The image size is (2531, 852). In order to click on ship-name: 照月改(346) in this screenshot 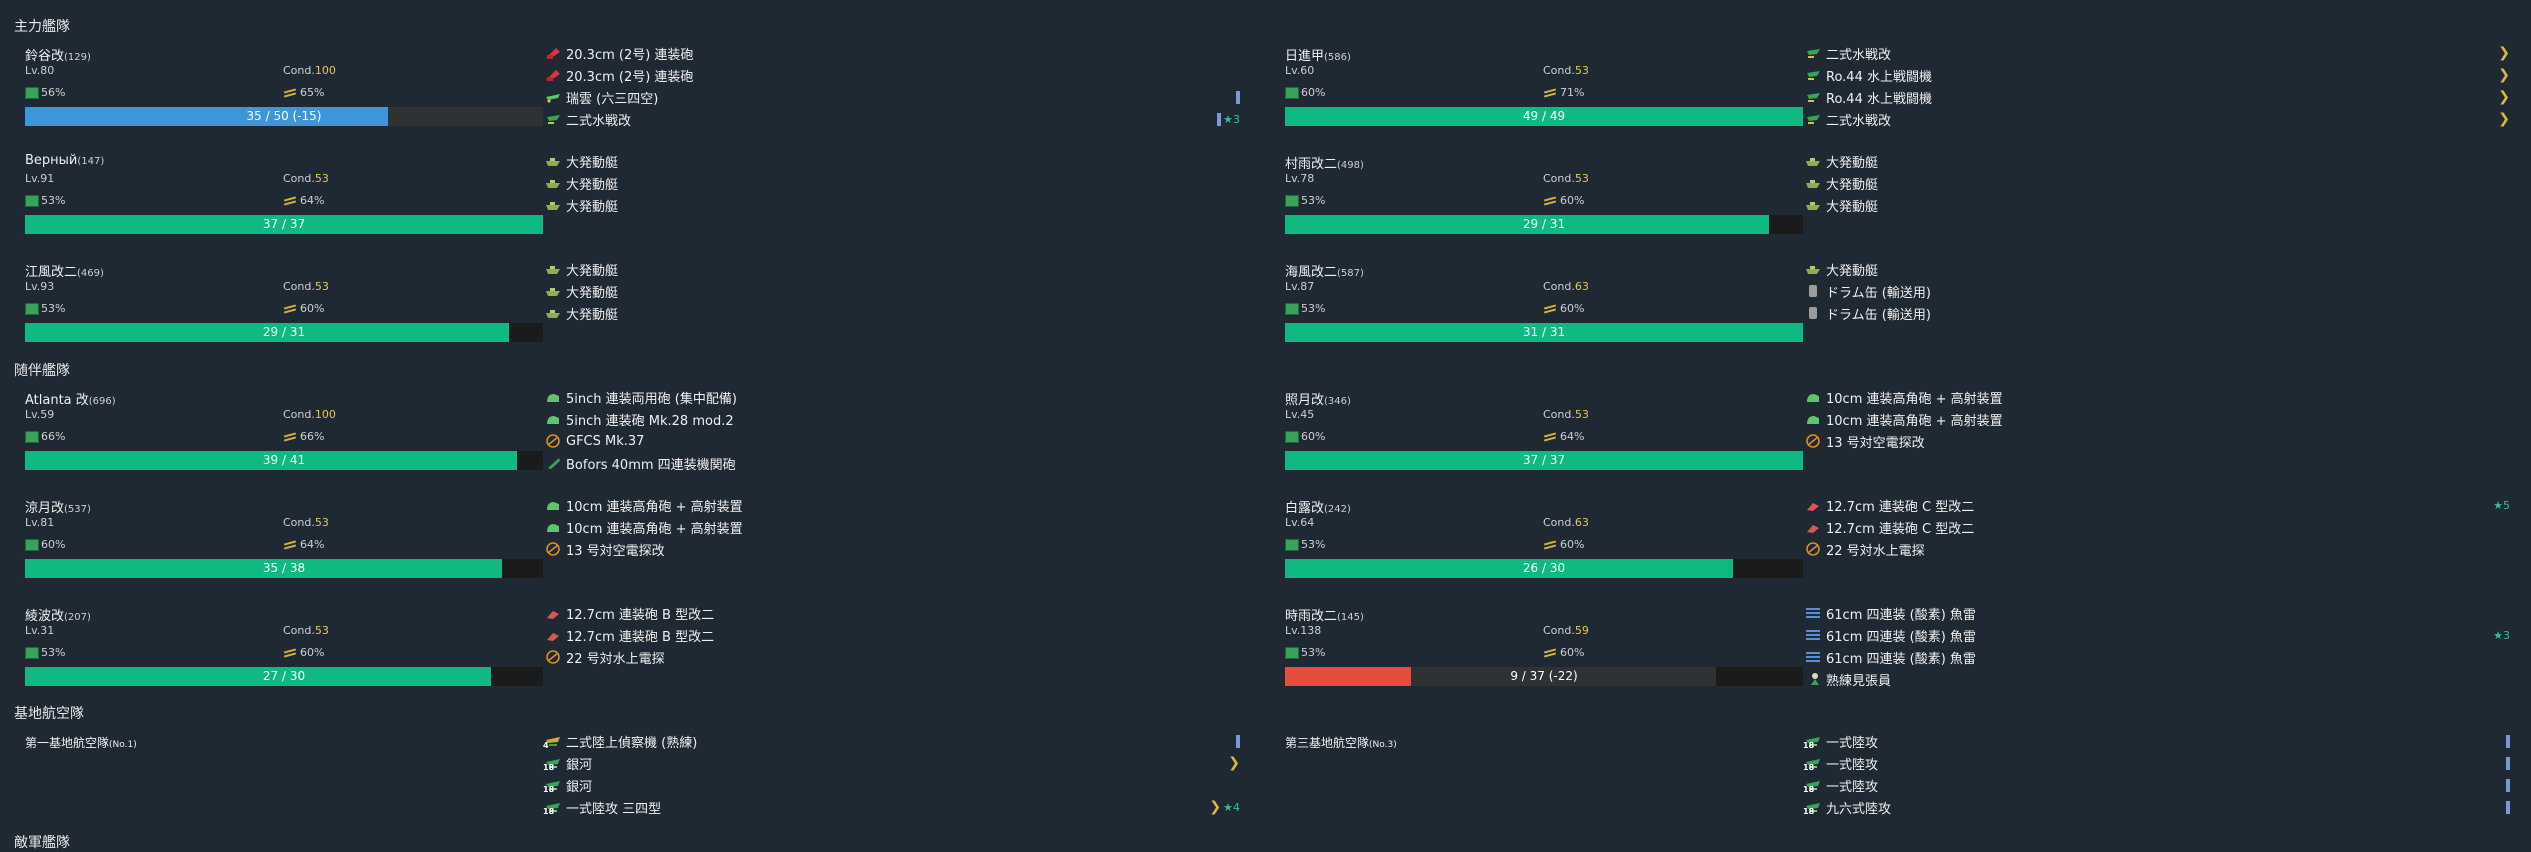, I will do `click(1318, 398)`.